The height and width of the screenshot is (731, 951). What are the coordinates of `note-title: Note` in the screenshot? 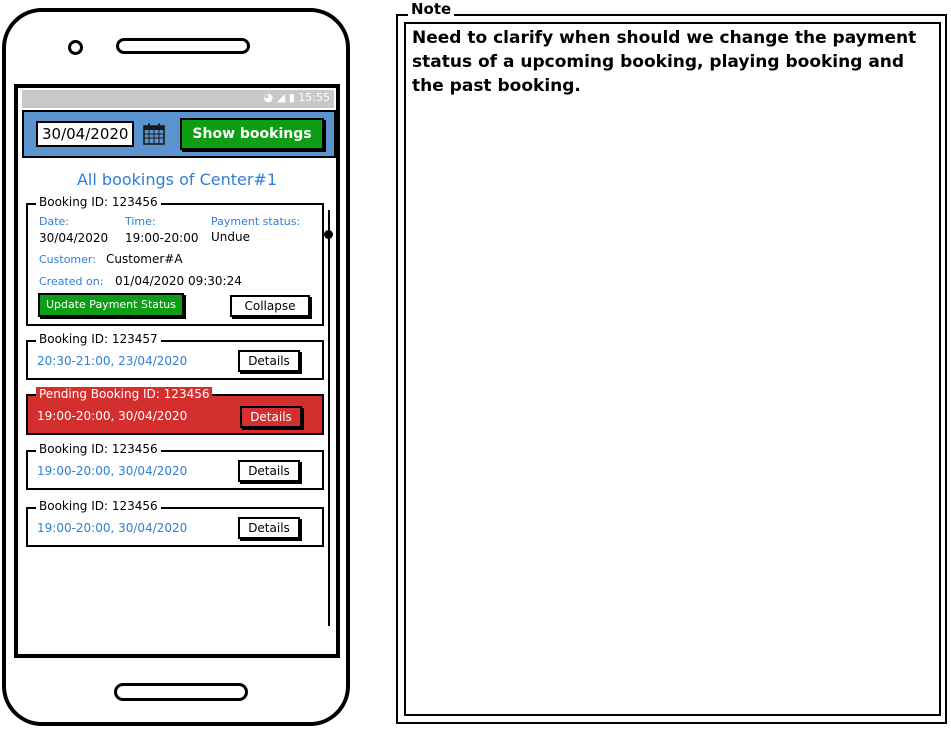 It's located at (431, 9).